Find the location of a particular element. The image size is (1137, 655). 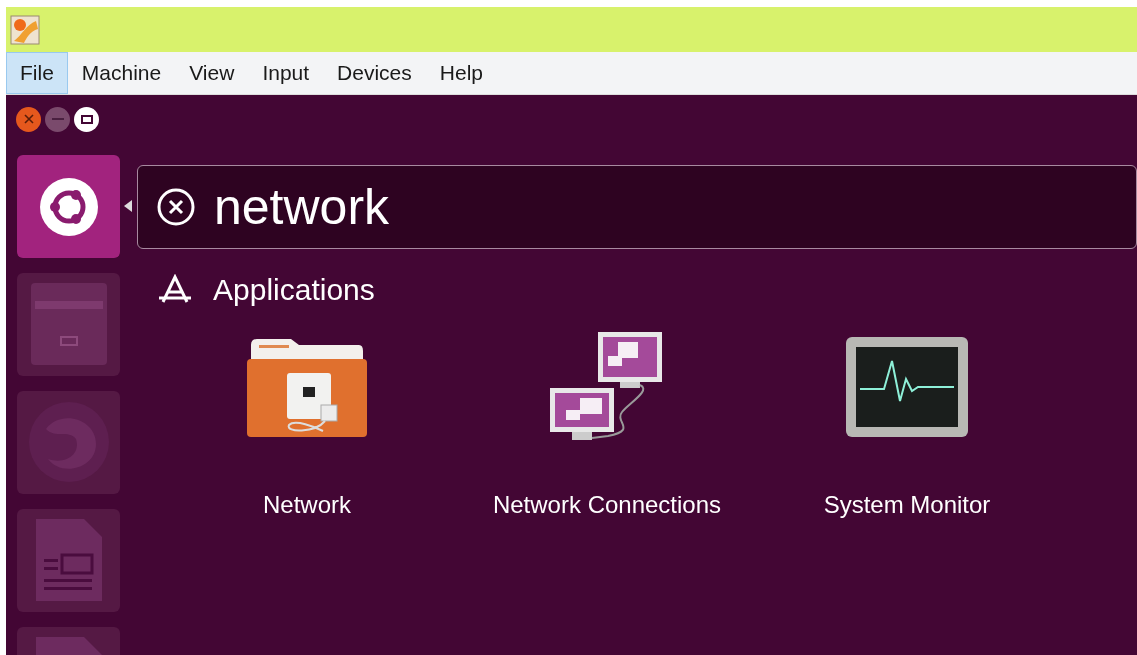

ubuntu-logo-icon is located at coordinates (68, 206).